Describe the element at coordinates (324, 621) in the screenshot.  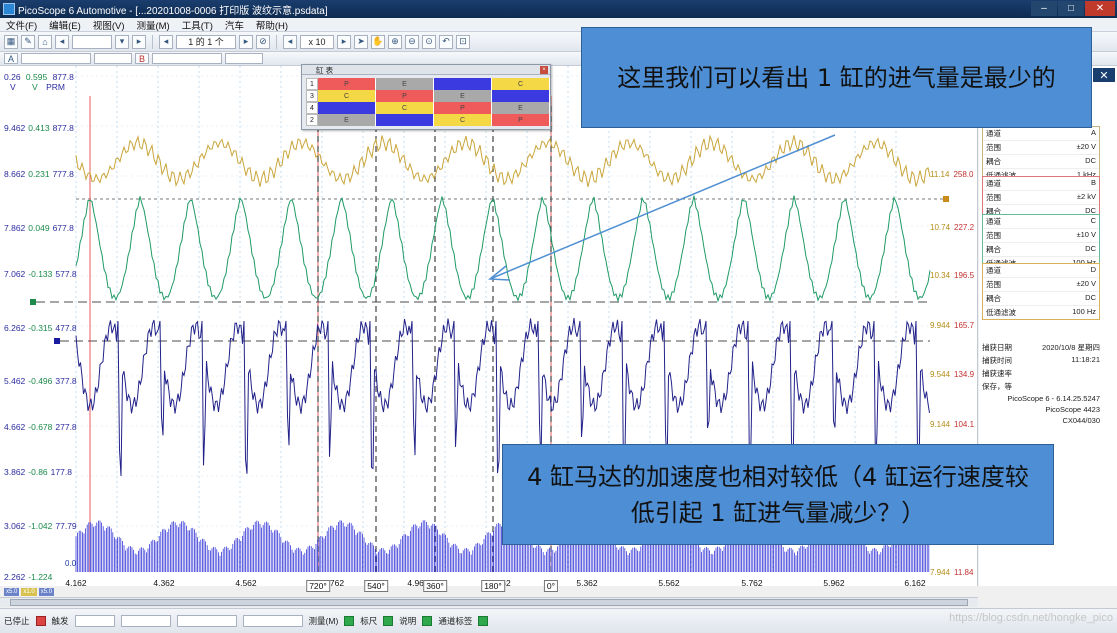
I see `measure-label: 测量(M)` at that location.